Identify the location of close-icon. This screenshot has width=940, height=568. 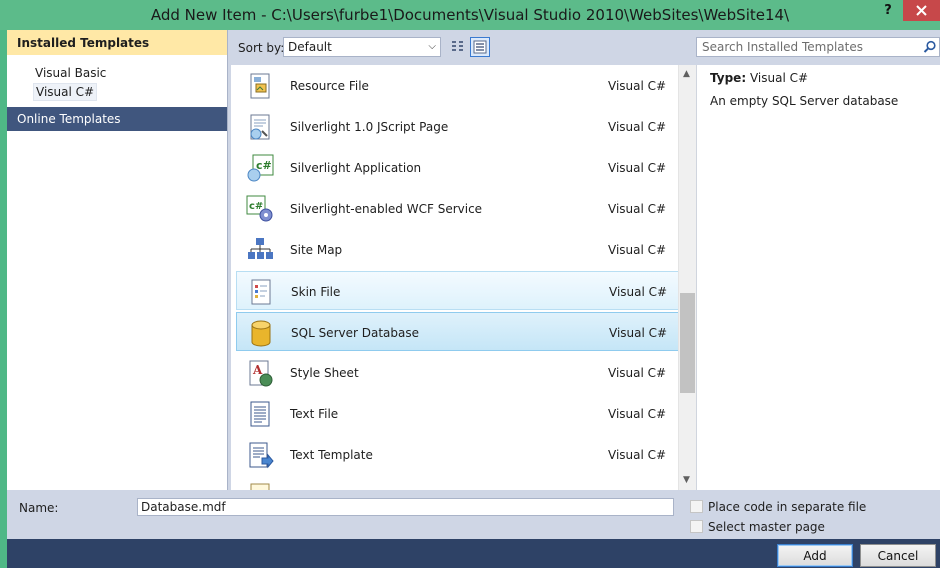
(921, 10).